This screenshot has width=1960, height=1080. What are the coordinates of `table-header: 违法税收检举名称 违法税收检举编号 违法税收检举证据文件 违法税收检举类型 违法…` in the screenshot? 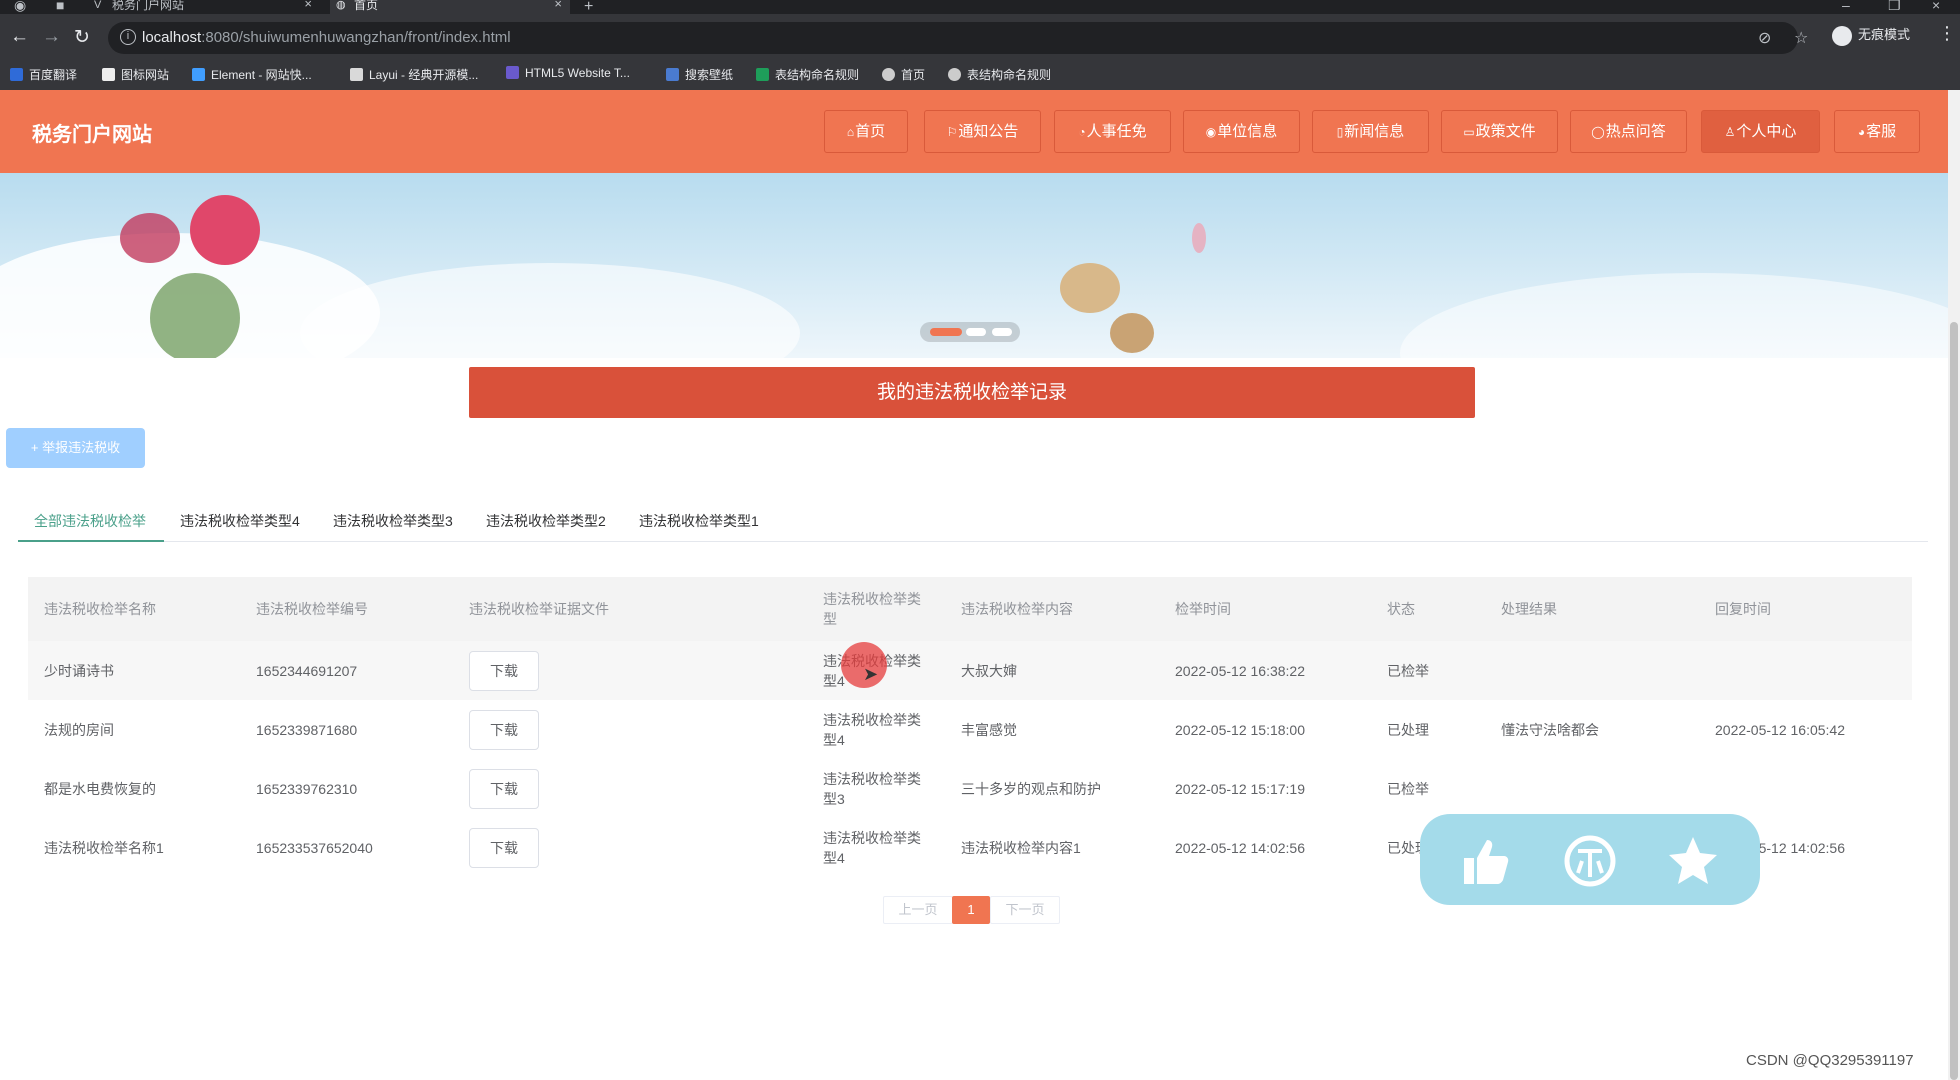 It's located at (970, 609).